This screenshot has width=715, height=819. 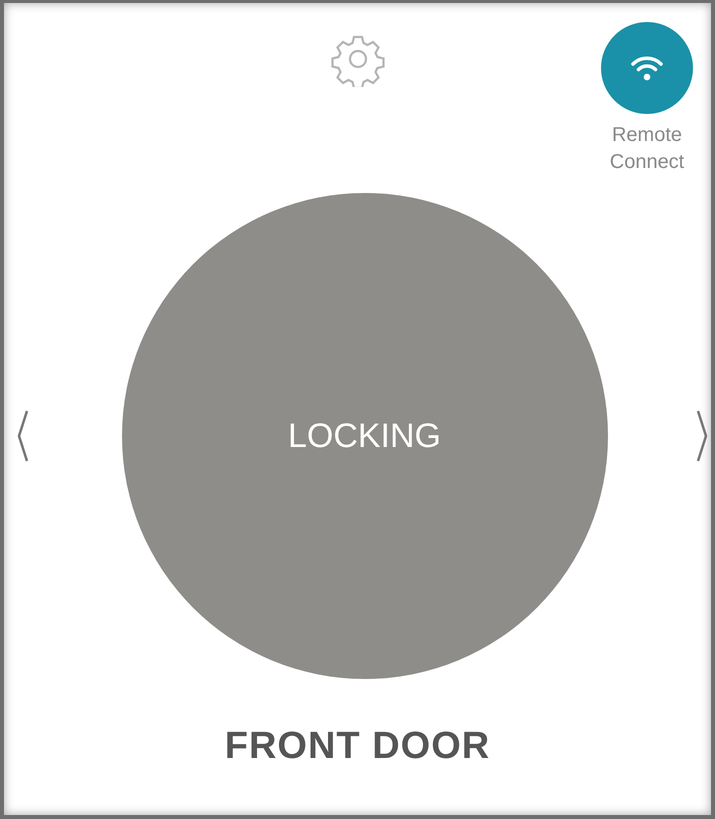 I want to click on chevron-right-icon, so click(x=702, y=436).